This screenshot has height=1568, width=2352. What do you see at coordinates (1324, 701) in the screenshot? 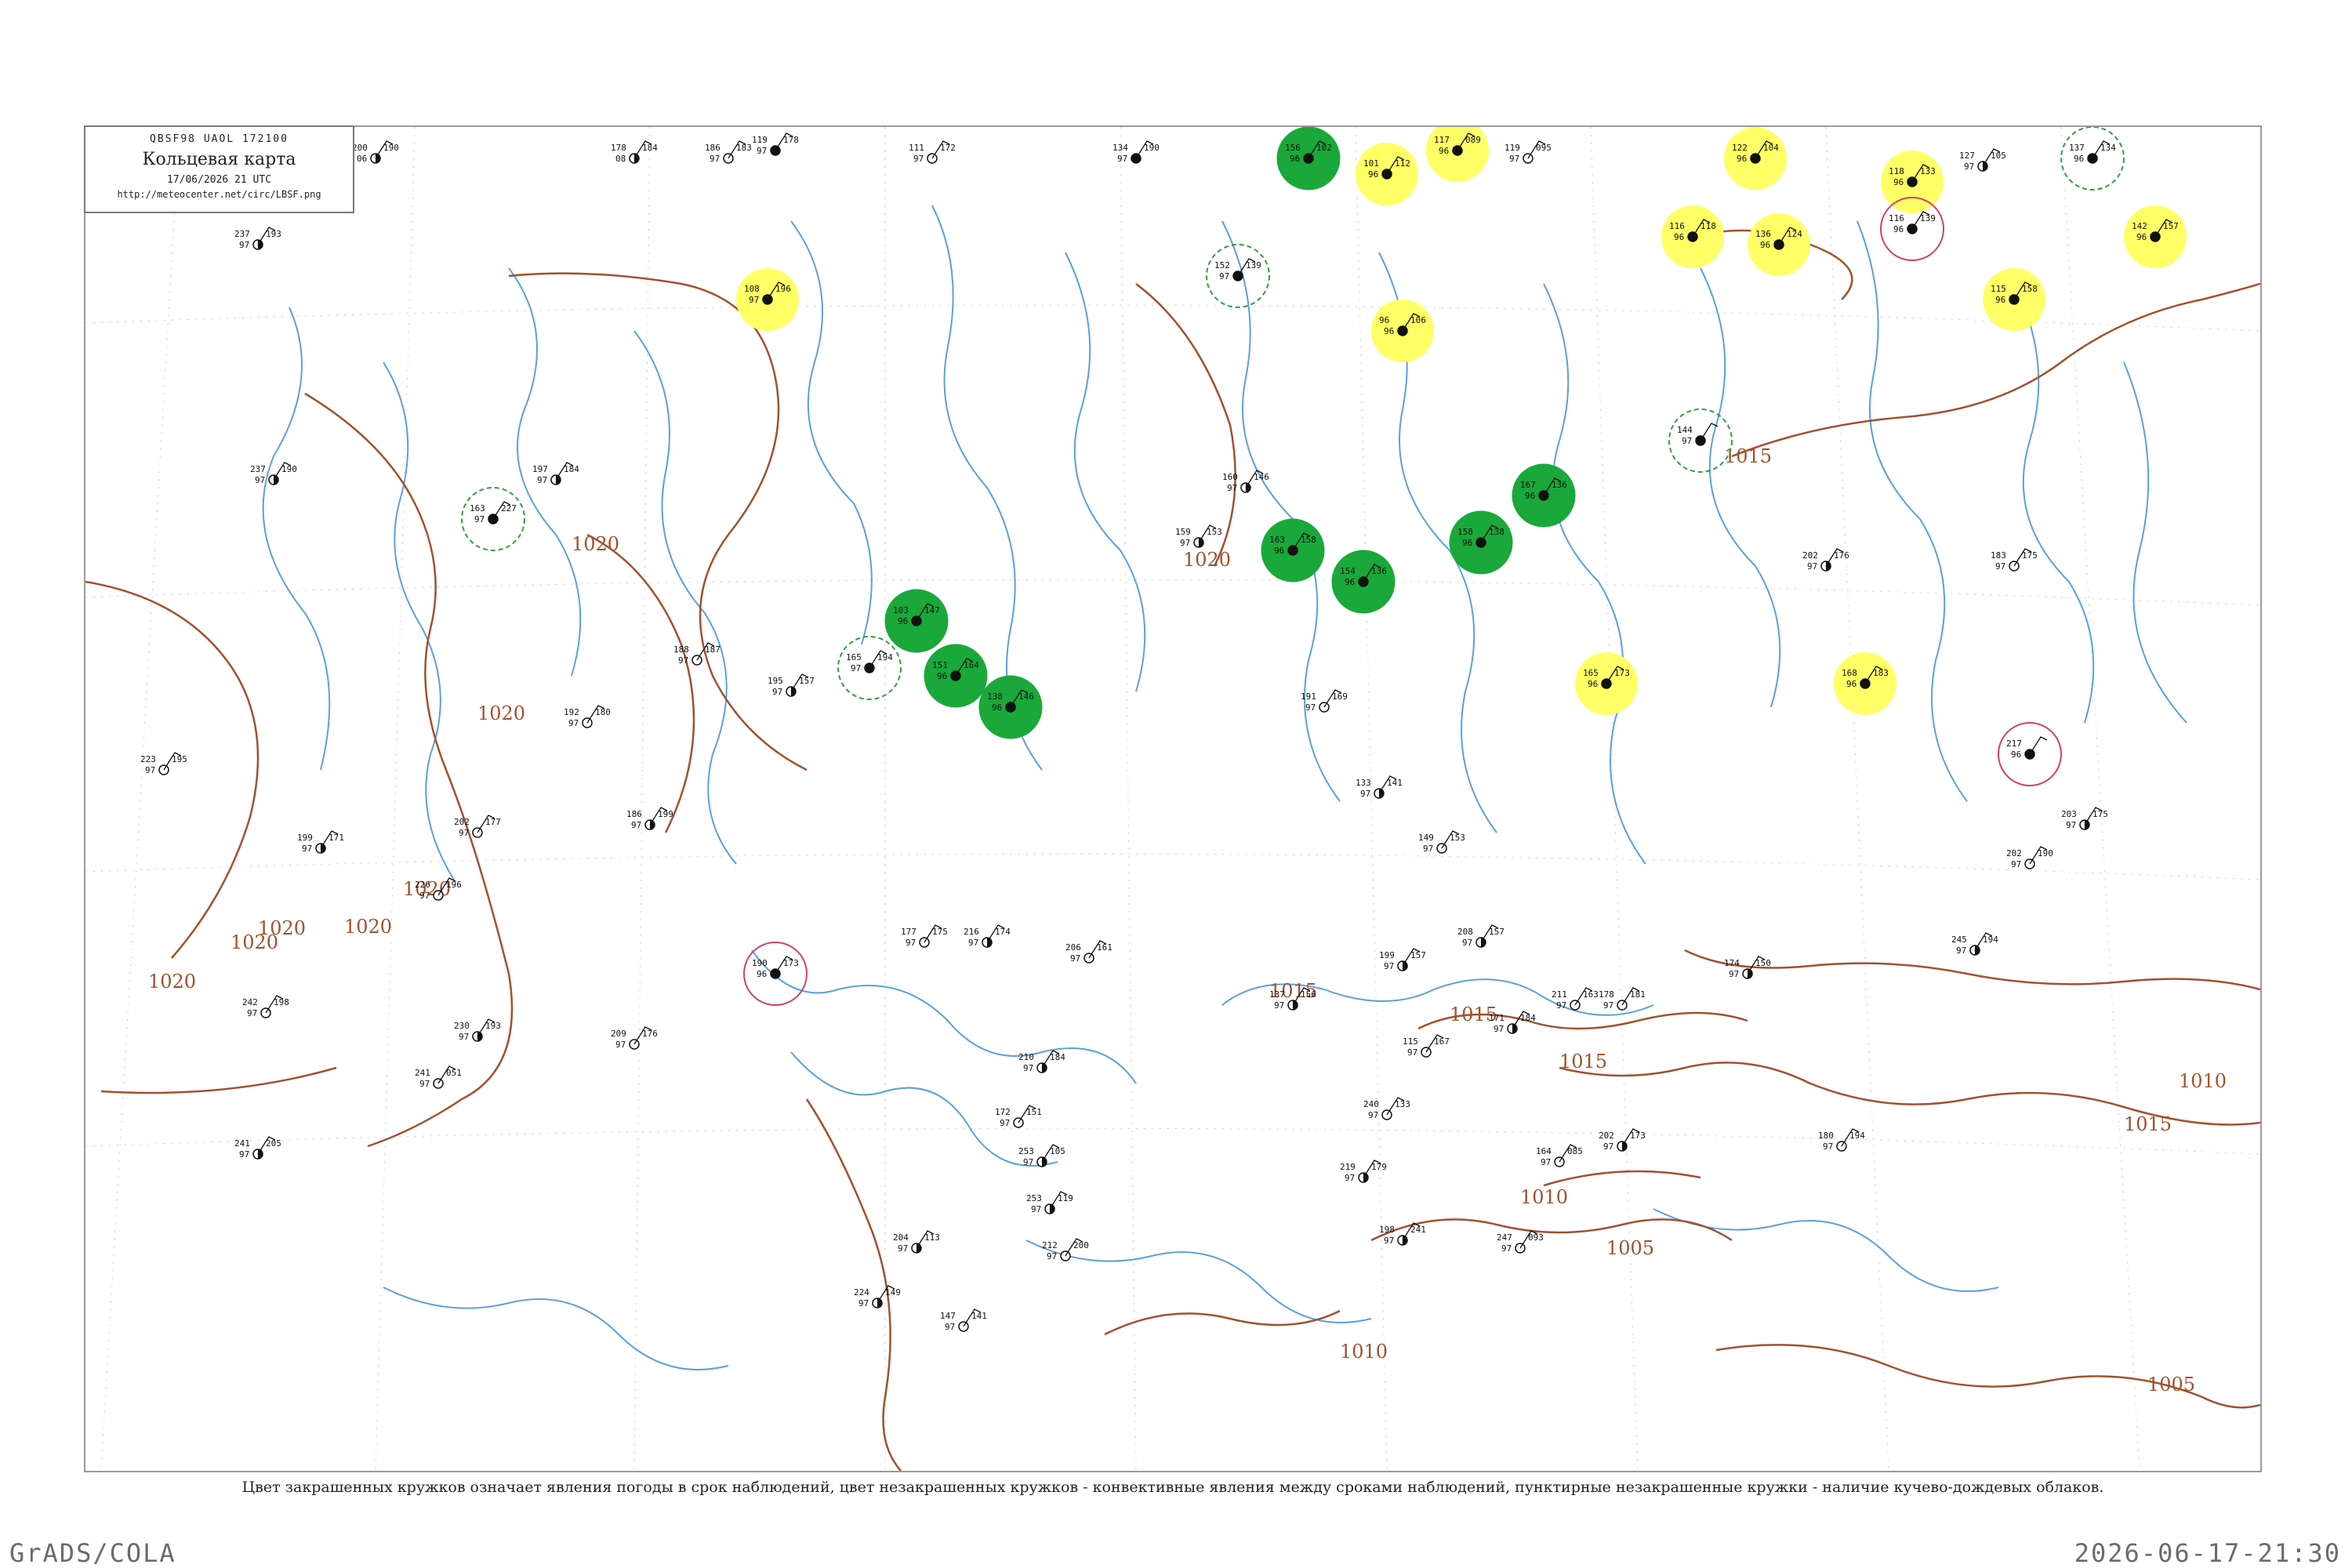
I see `station-s86: 191 169 97` at bounding box center [1324, 701].